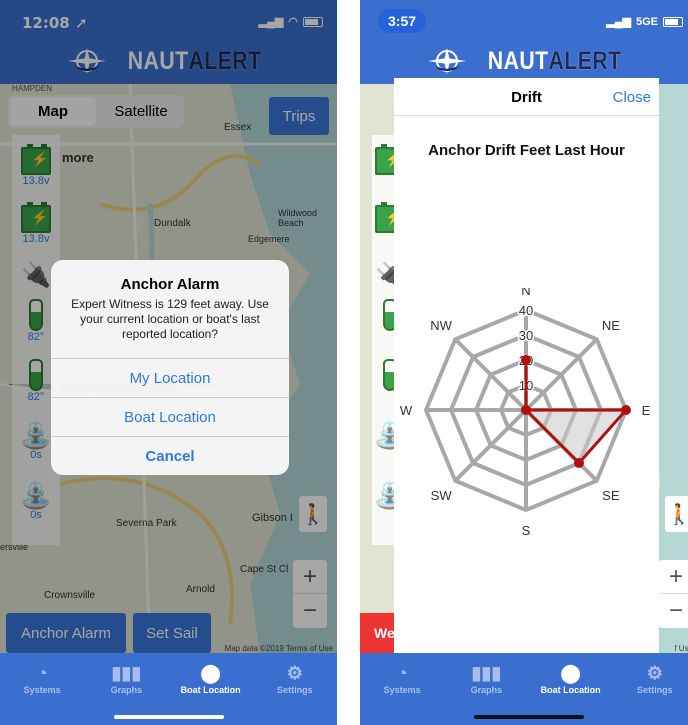  I want to click on sheet-header: Drift Close, so click(526, 97).